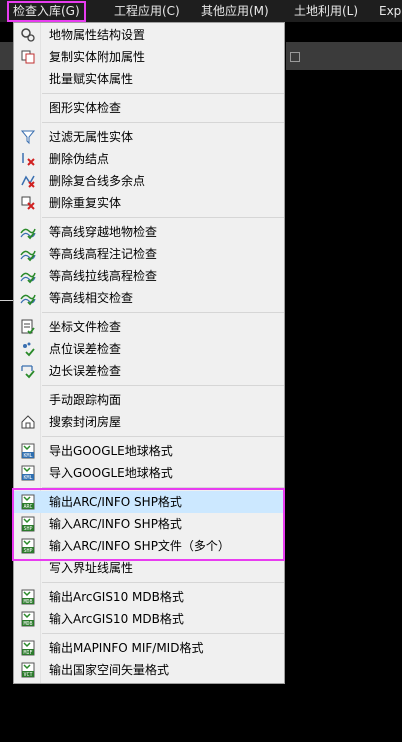  I want to click on menu-item: 坐标文件检查, so click(149, 327).